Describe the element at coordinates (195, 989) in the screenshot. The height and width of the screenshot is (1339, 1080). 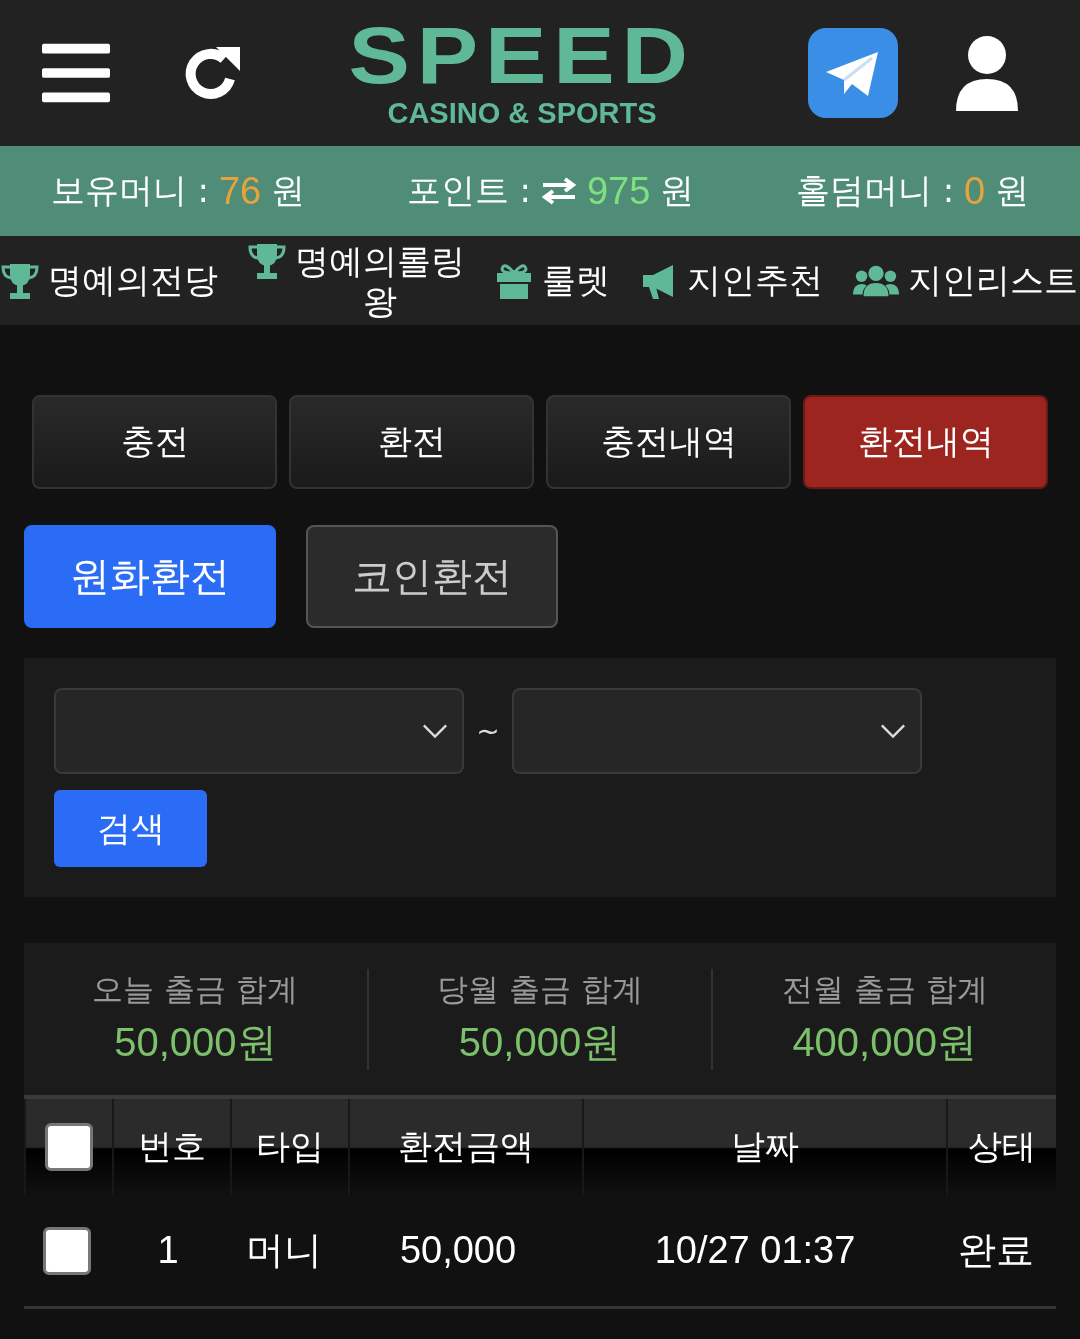
I see `summary-label: 오늘 출금 합계` at that location.